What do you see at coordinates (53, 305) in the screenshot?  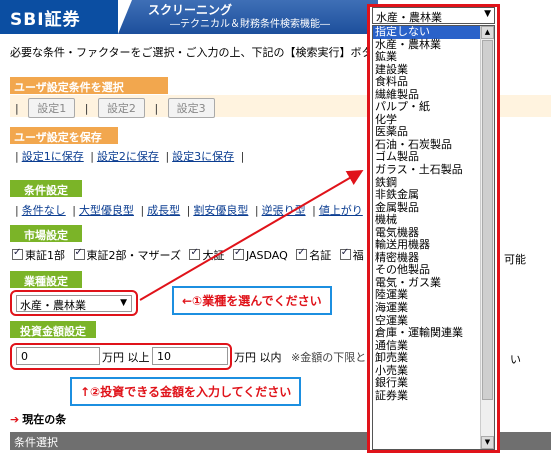 I see `industry-select-value: 水産・農林業` at bounding box center [53, 305].